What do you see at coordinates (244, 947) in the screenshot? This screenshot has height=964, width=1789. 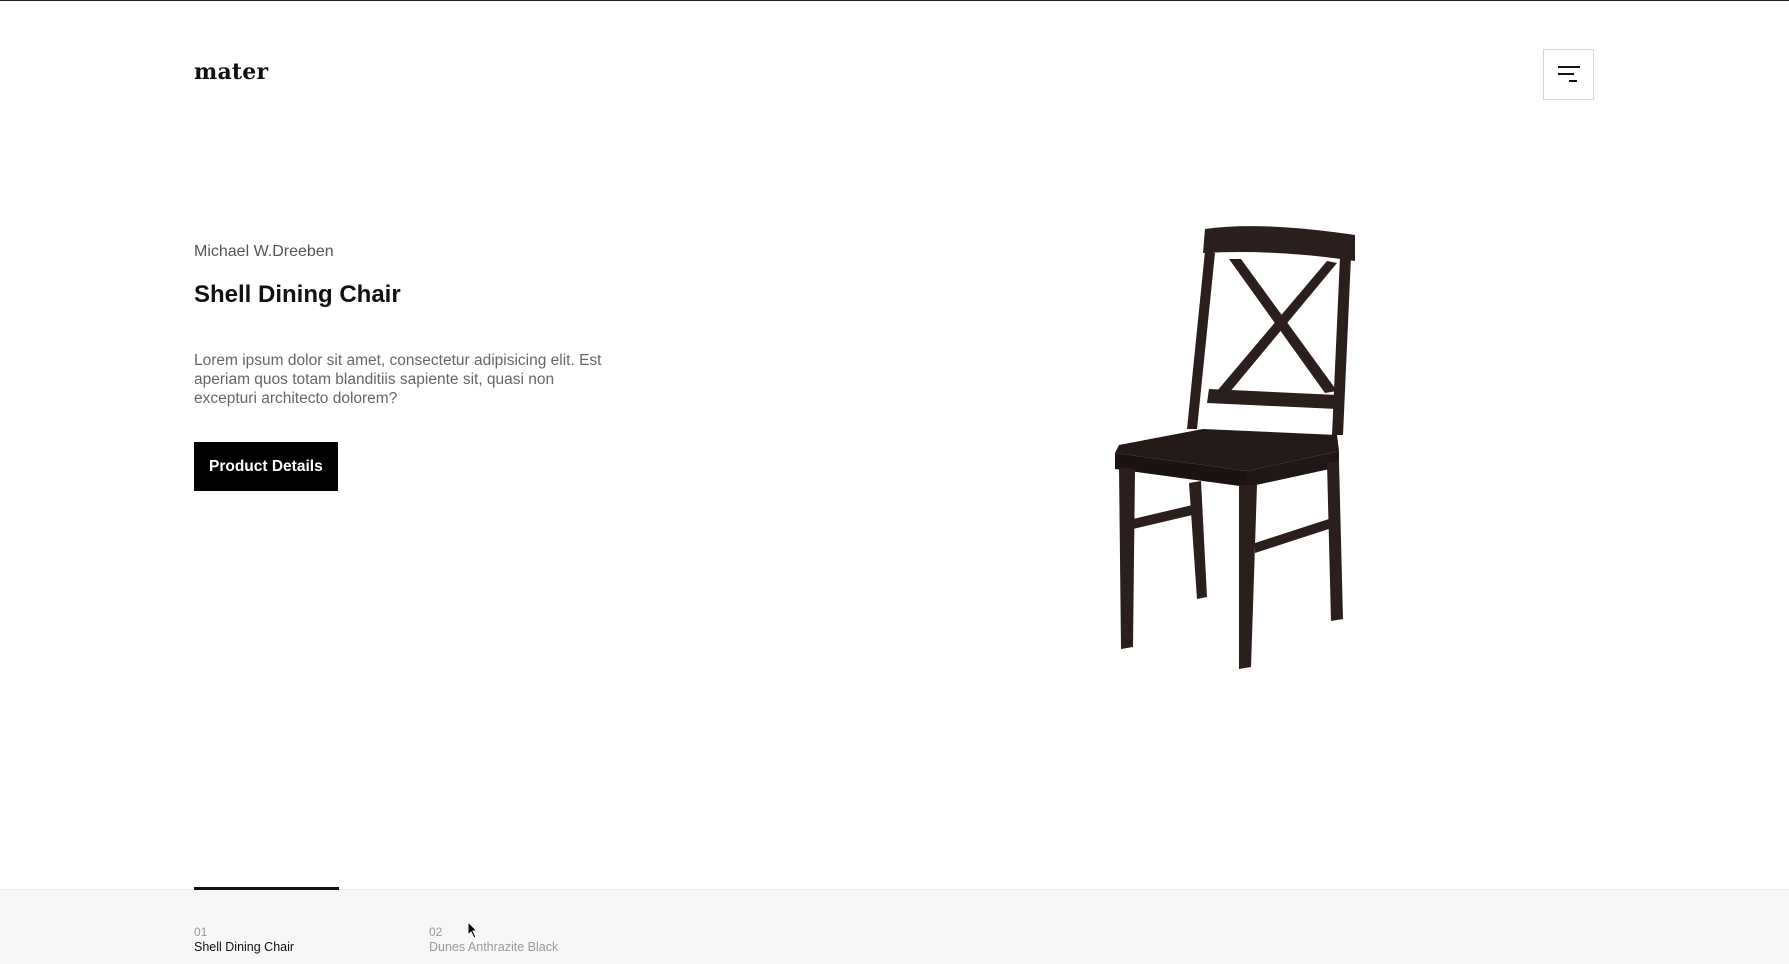 I see `slide-name: Shell Dining Chair` at bounding box center [244, 947].